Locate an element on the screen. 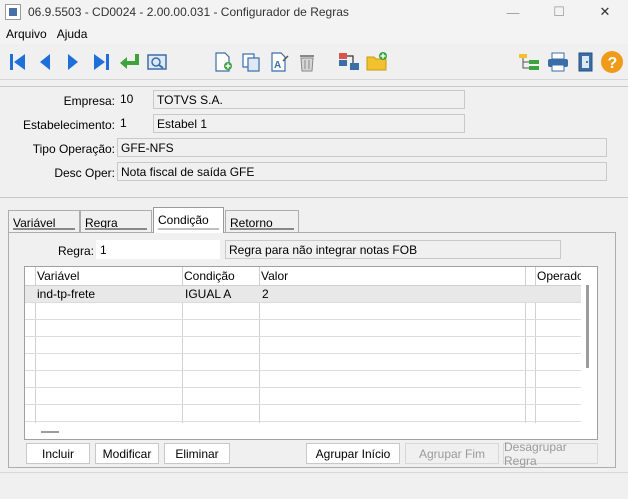  tipo-operacao-label: Tipo Operação: is located at coordinates (73, 149).